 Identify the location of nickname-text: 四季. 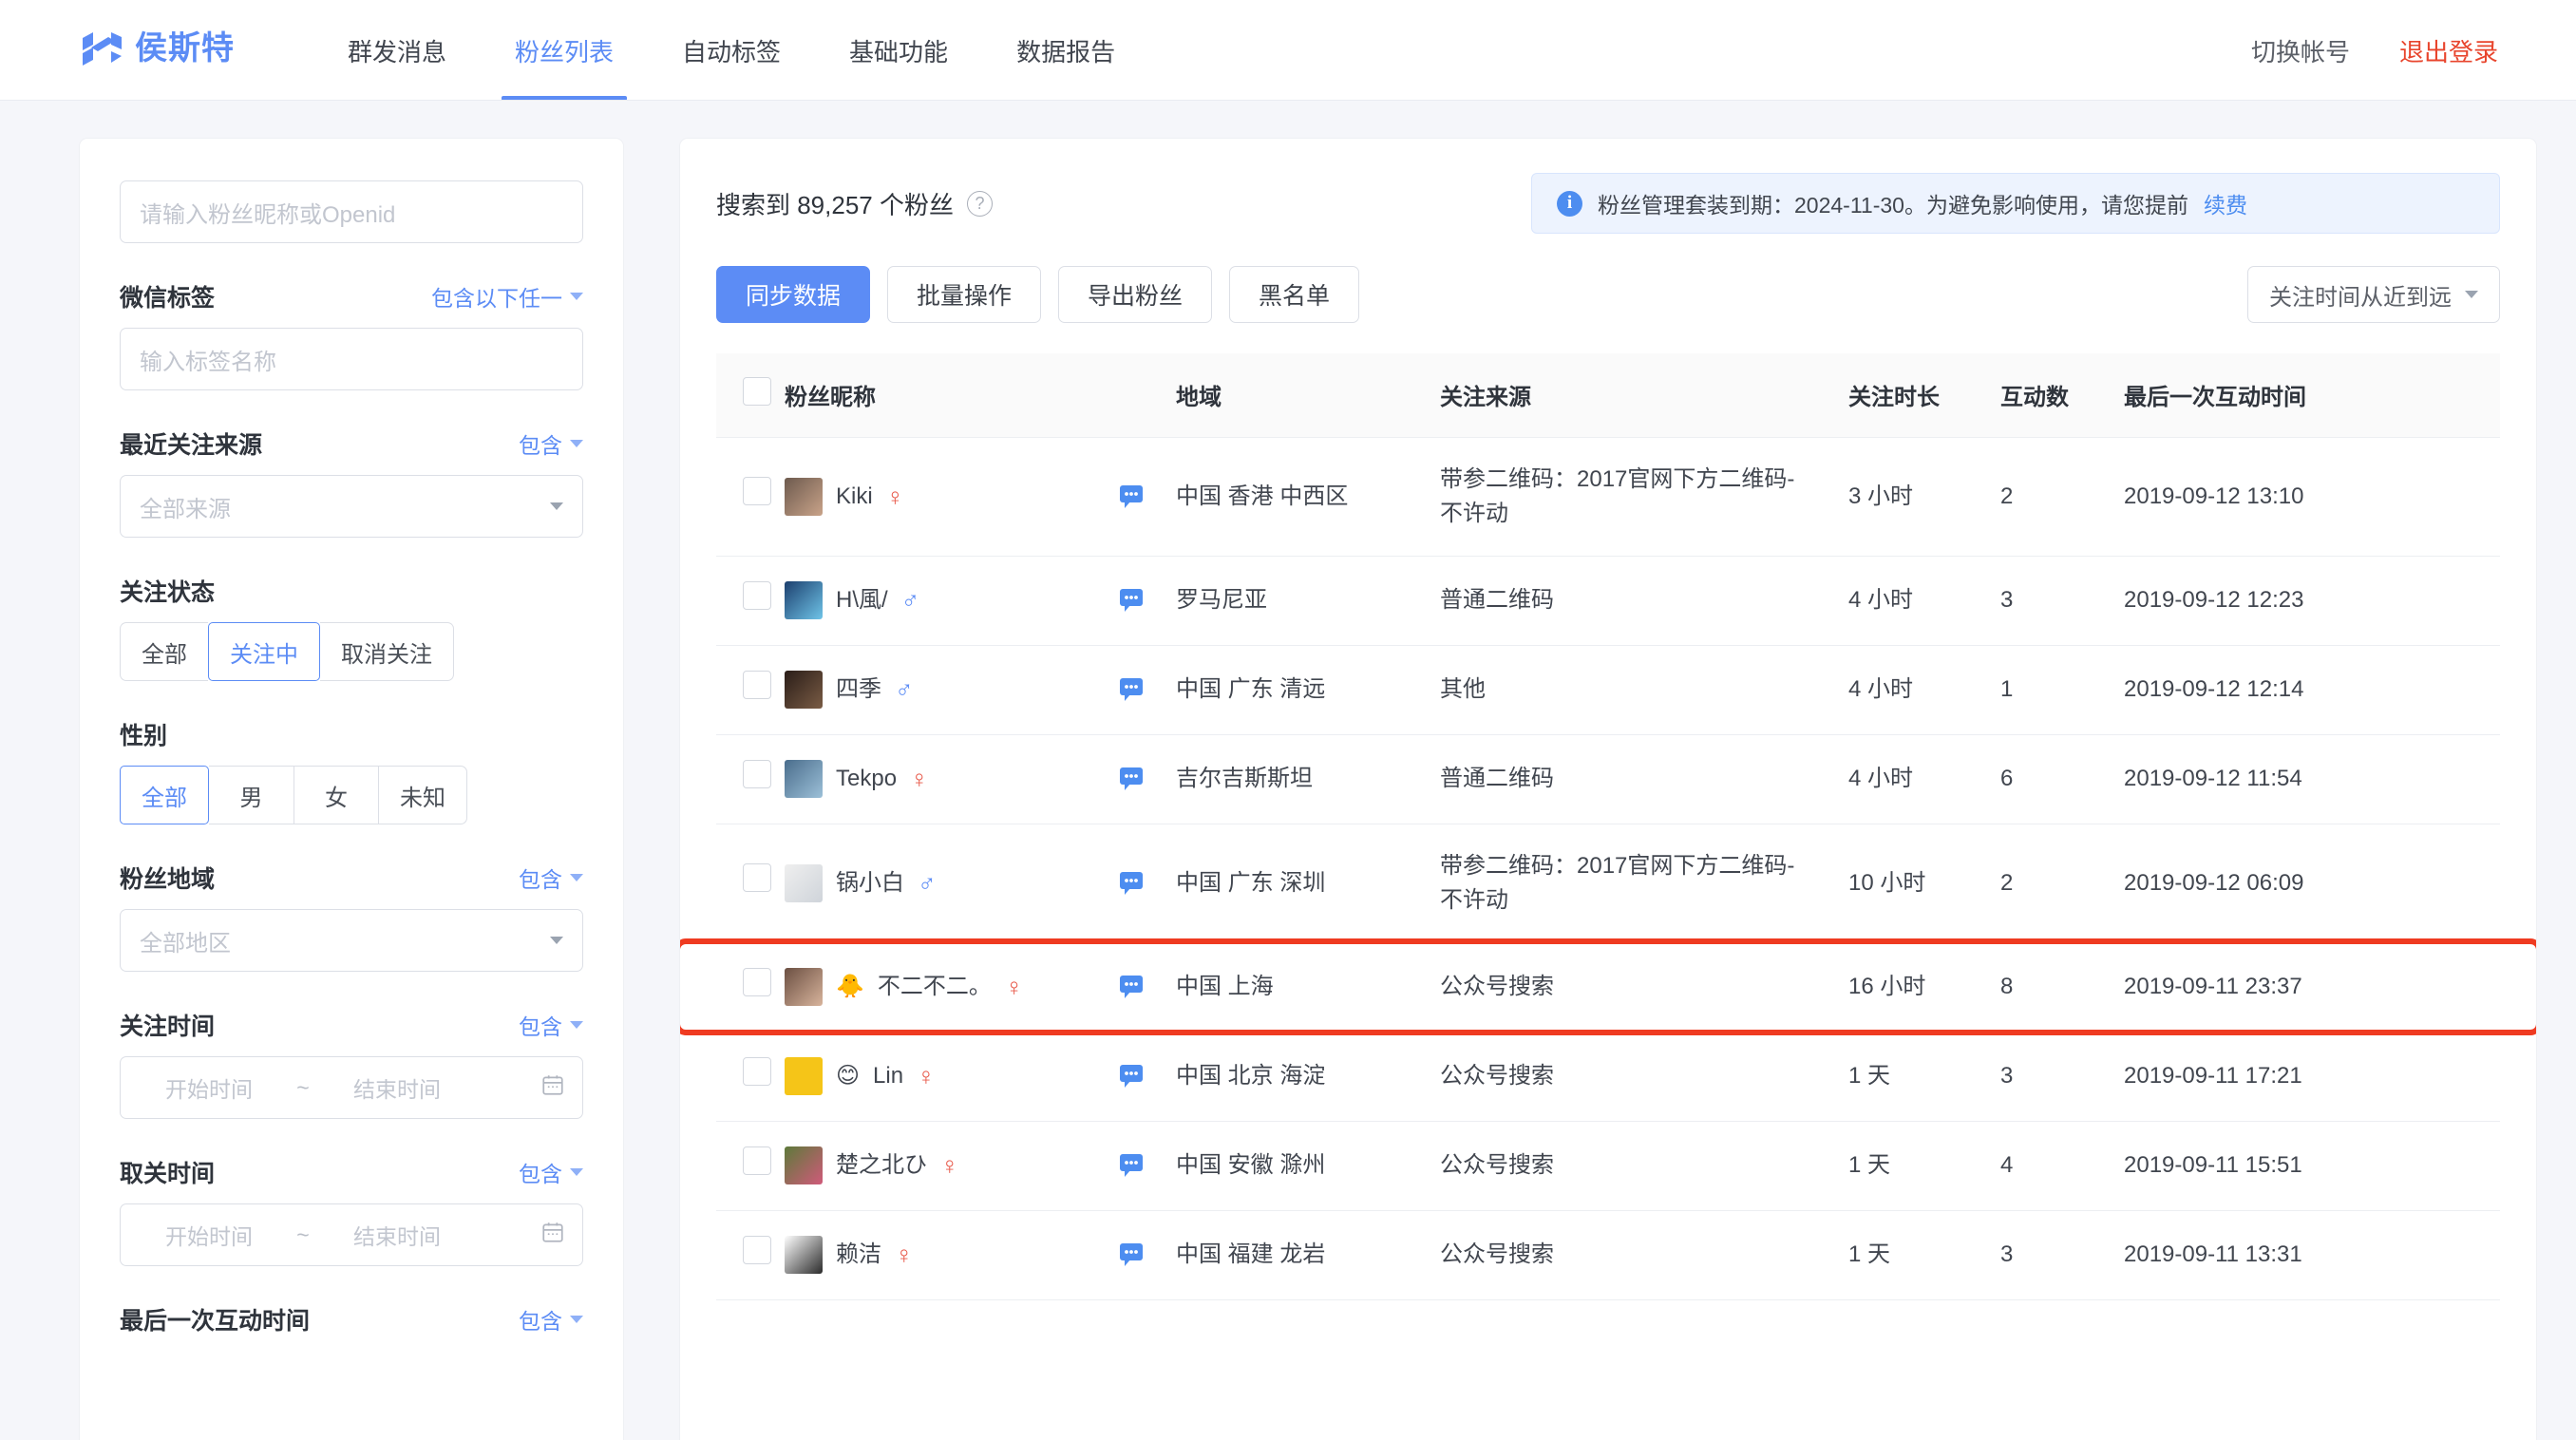
(858, 689).